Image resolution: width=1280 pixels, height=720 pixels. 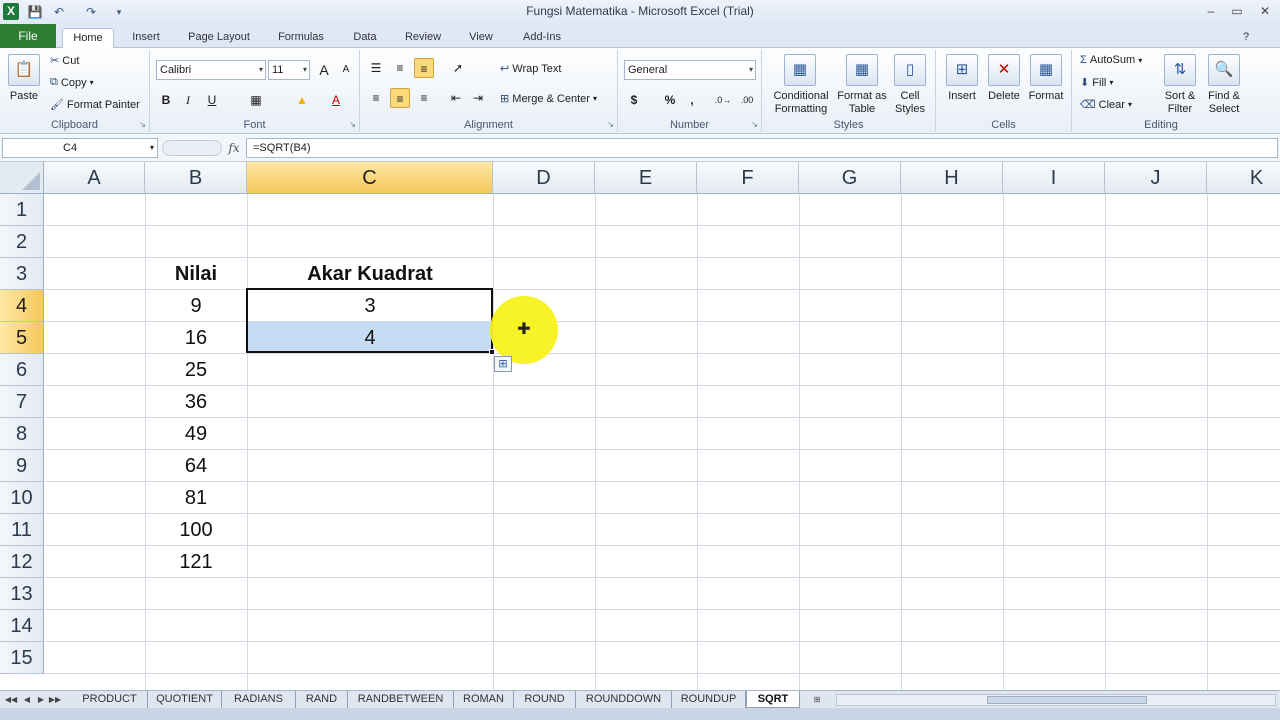 What do you see at coordinates (88, 38) in the screenshot?
I see `tab-home: Home` at bounding box center [88, 38].